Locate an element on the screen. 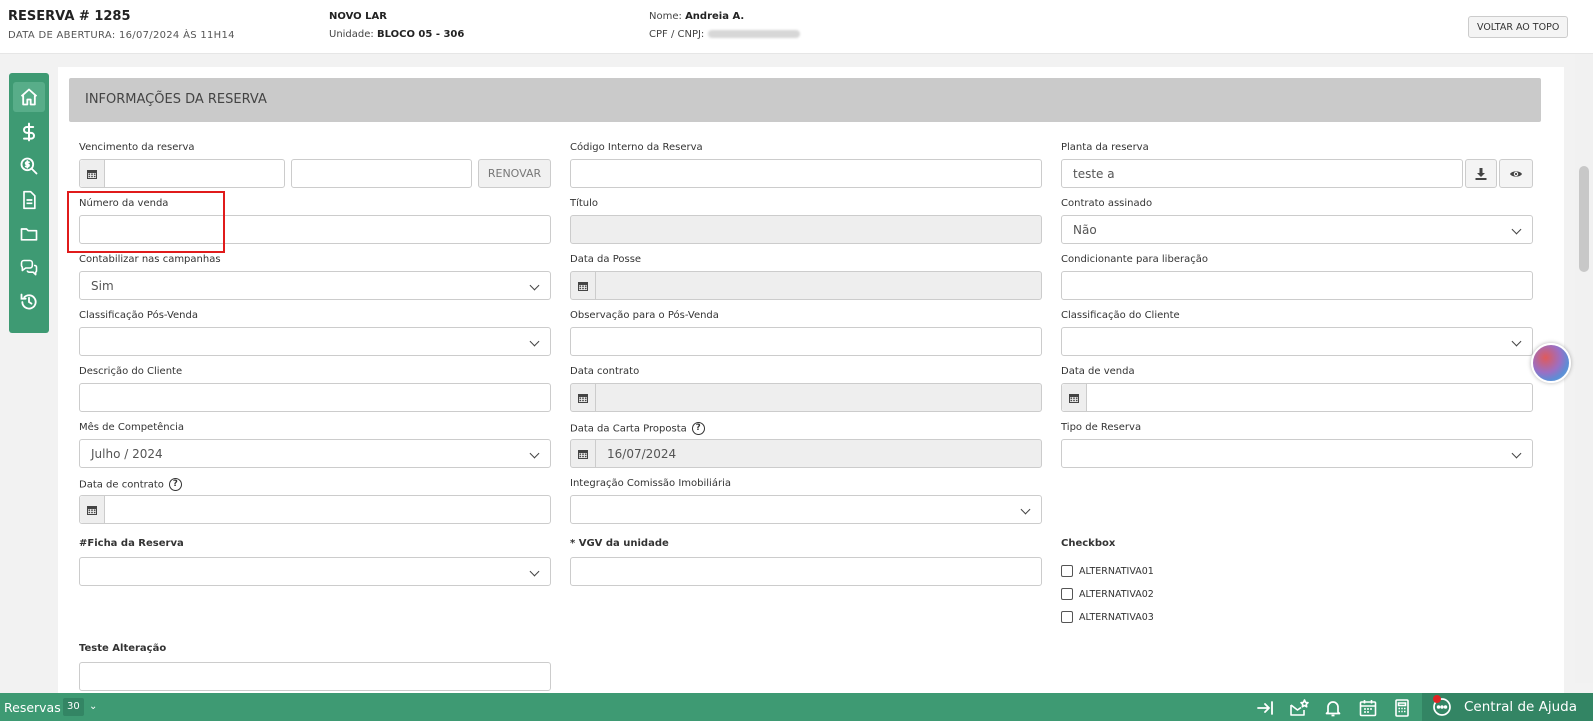 The image size is (1593, 721). section-header: INFORMAÇÕES DA RESERVA is located at coordinates (805, 100).